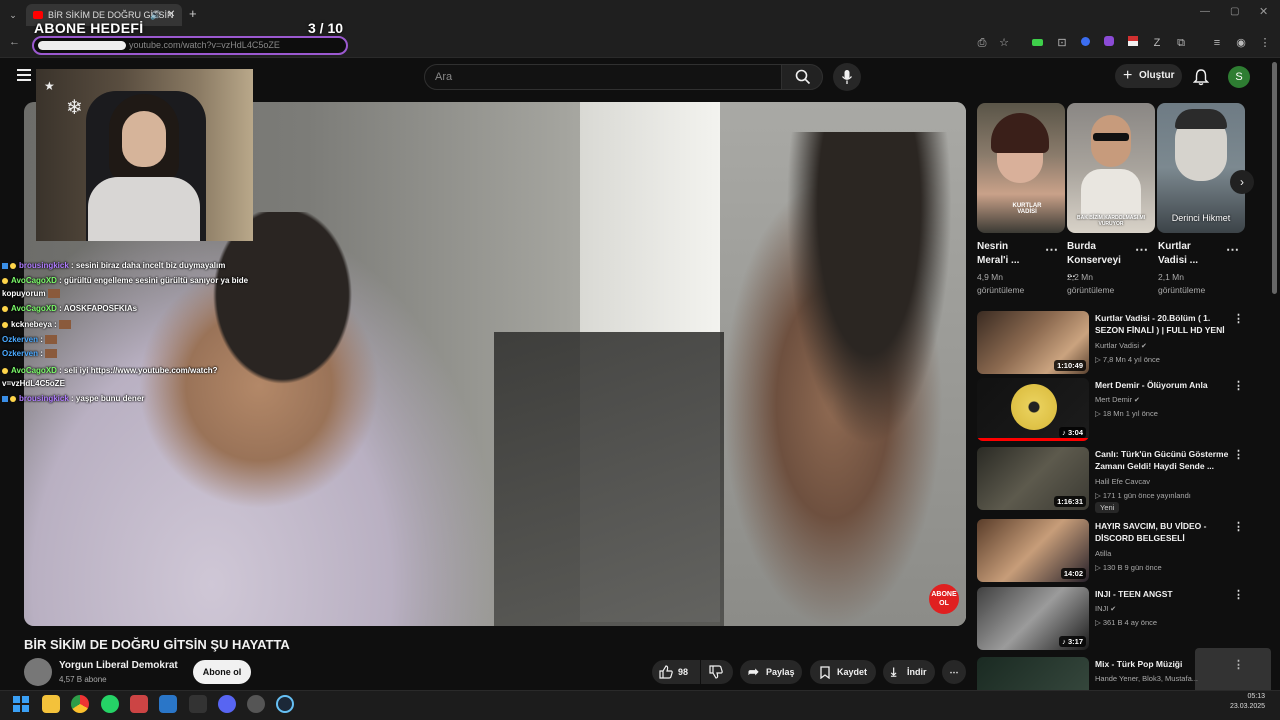 This screenshot has height=720, width=1280. What do you see at coordinates (1103, 553) in the screenshot?
I see `recommended-channel: Atilla` at bounding box center [1103, 553].